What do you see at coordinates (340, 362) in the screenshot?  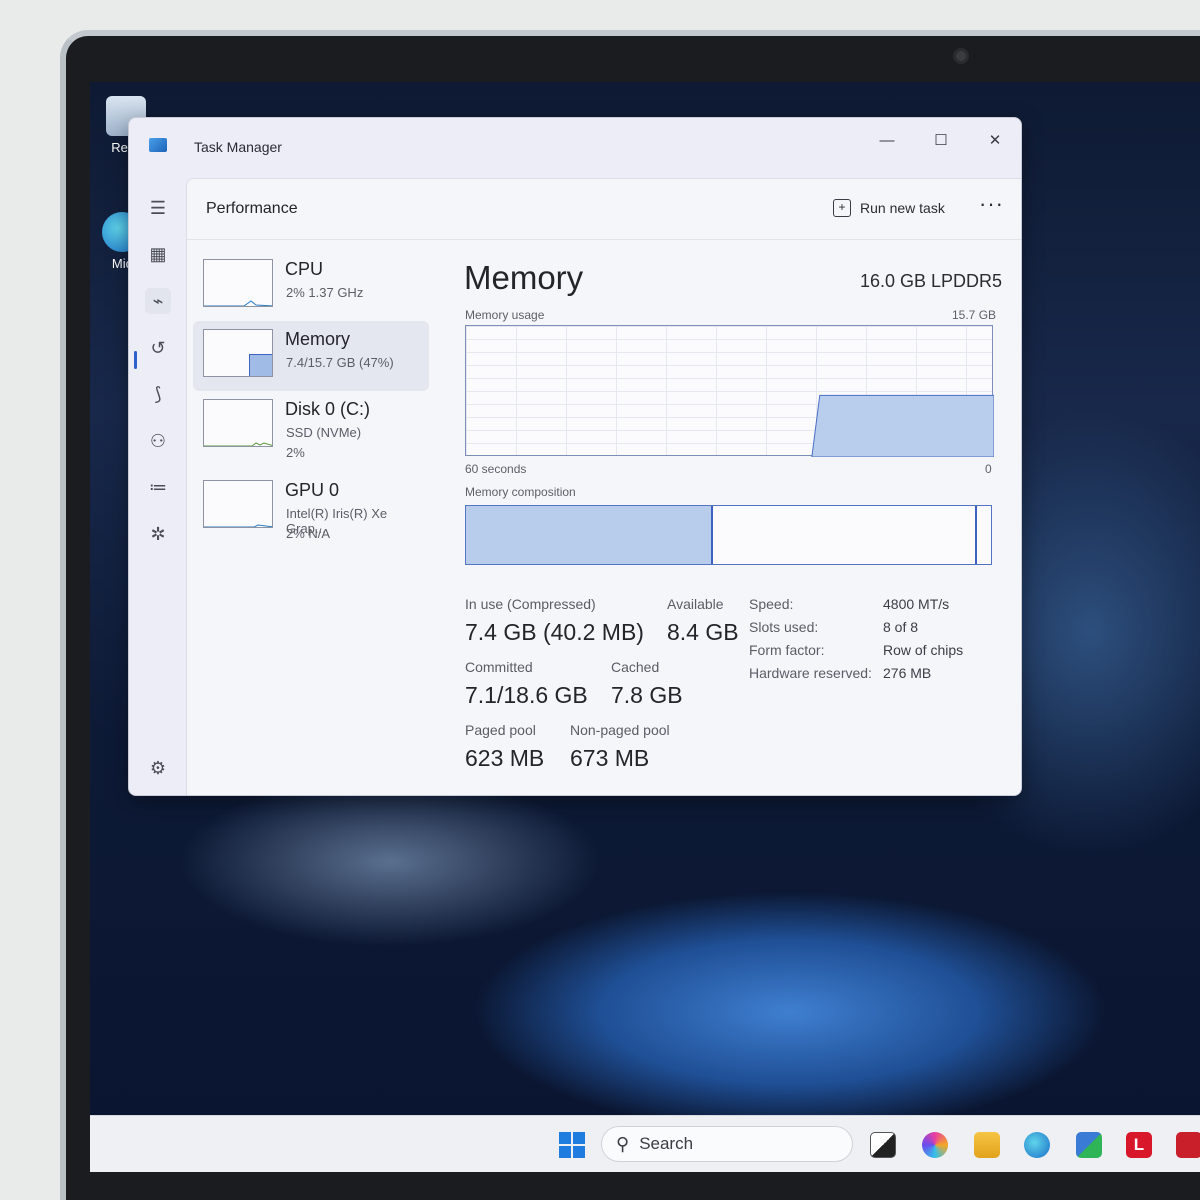 I see `device-sub: 7.4/15.7 GB (47%)` at bounding box center [340, 362].